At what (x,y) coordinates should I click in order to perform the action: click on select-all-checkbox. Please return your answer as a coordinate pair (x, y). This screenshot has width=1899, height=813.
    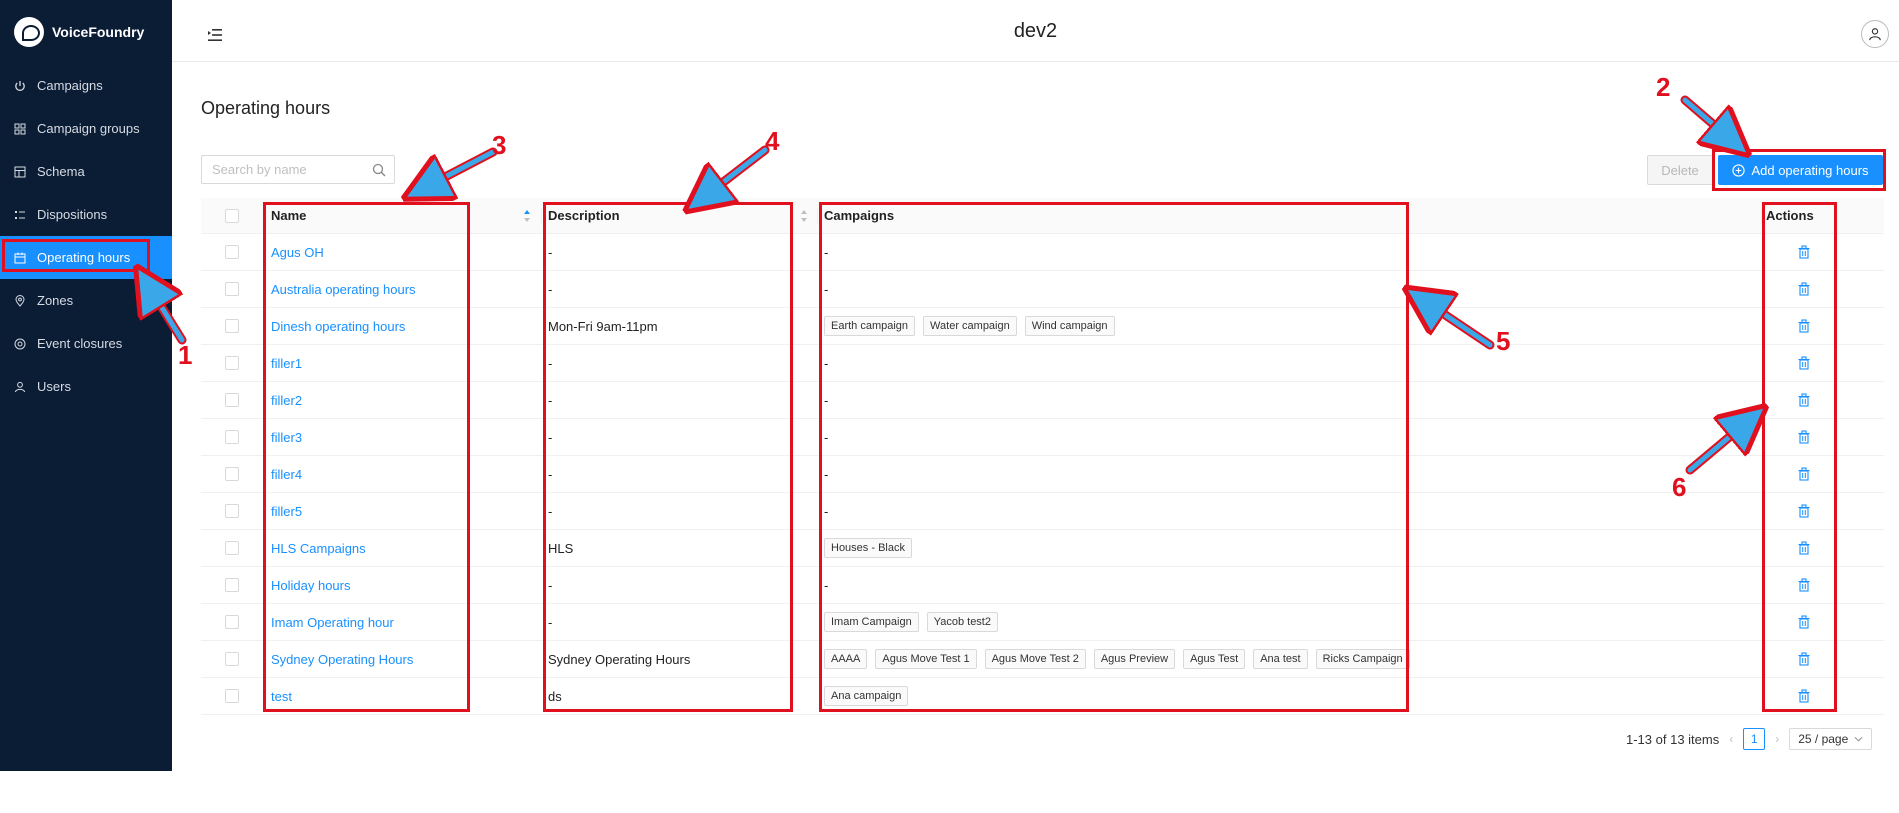
    Looking at the image, I should click on (232, 215).